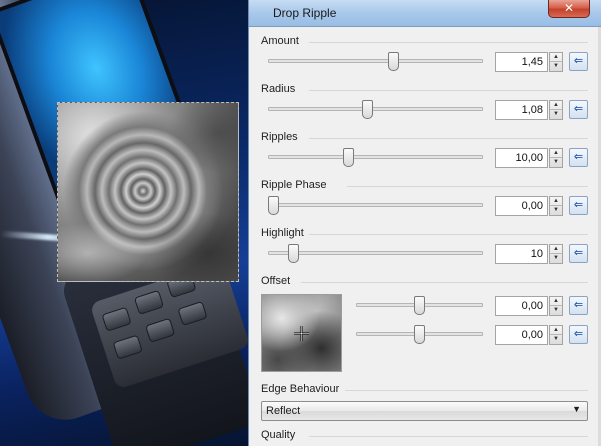 The image size is (601, 446). I want to click on edge-behaviour-dropdown: Reflect ▼, so click(424, 411).